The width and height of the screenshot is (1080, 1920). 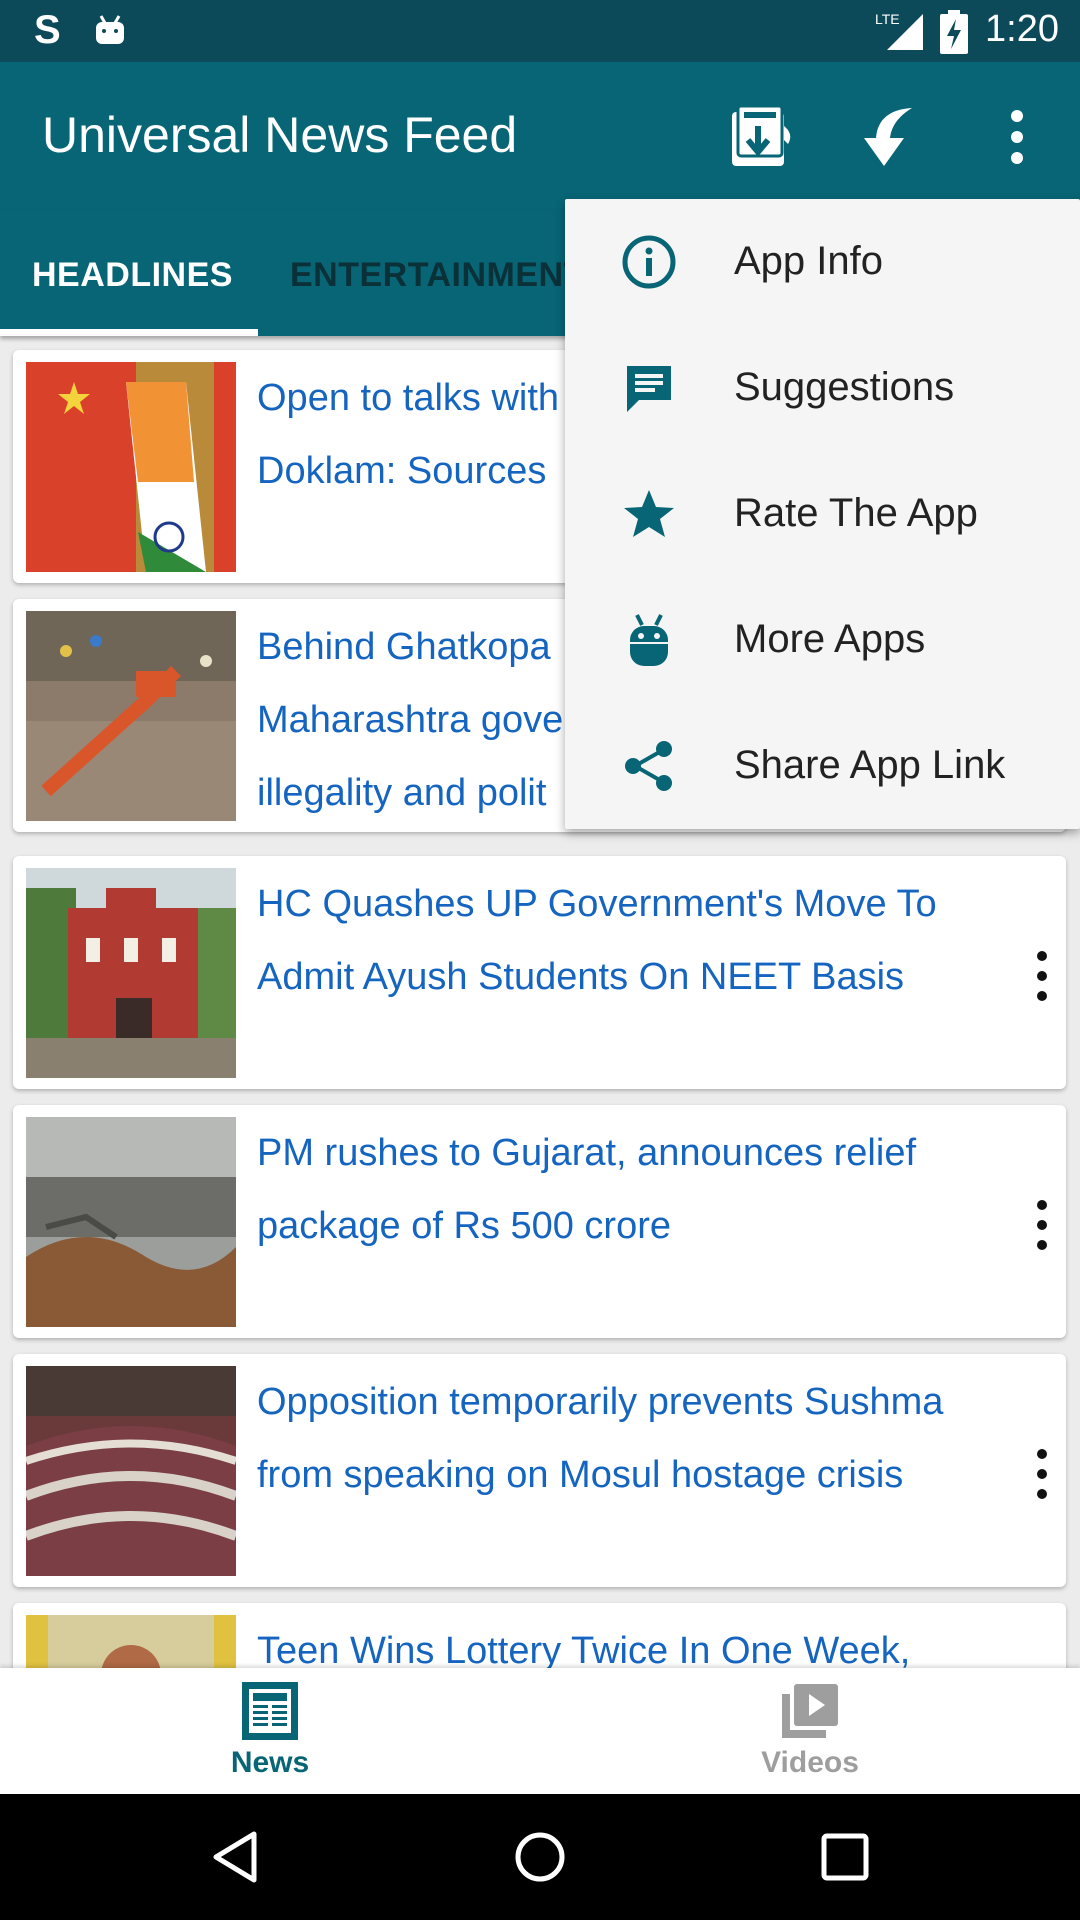 I want to click on menu-item-rate-the-app: Rate The App, so click(x=822, y=514).